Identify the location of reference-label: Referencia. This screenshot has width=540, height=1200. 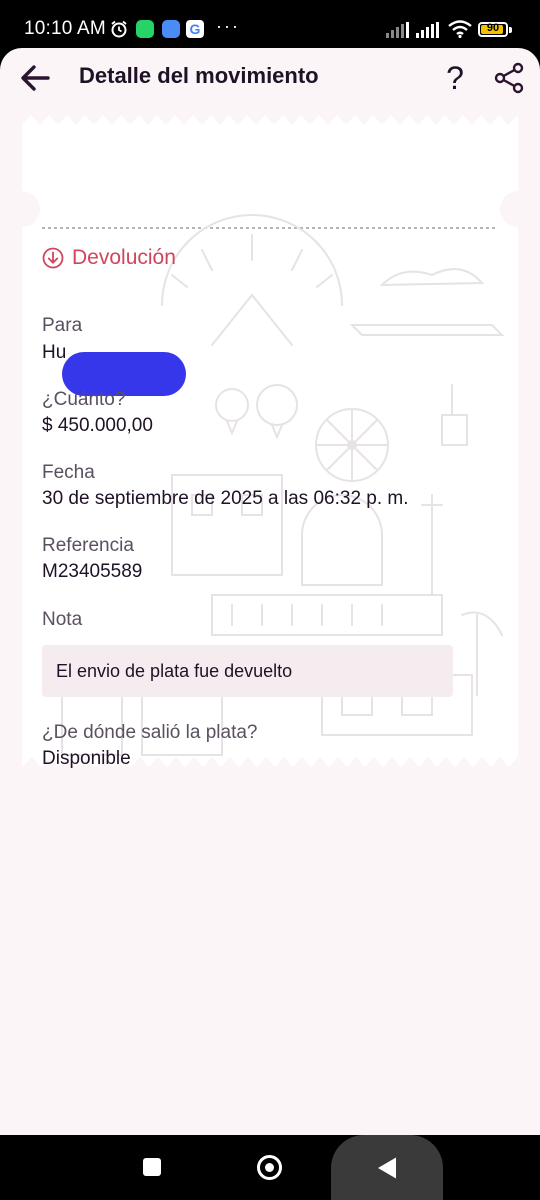
(88, 545).